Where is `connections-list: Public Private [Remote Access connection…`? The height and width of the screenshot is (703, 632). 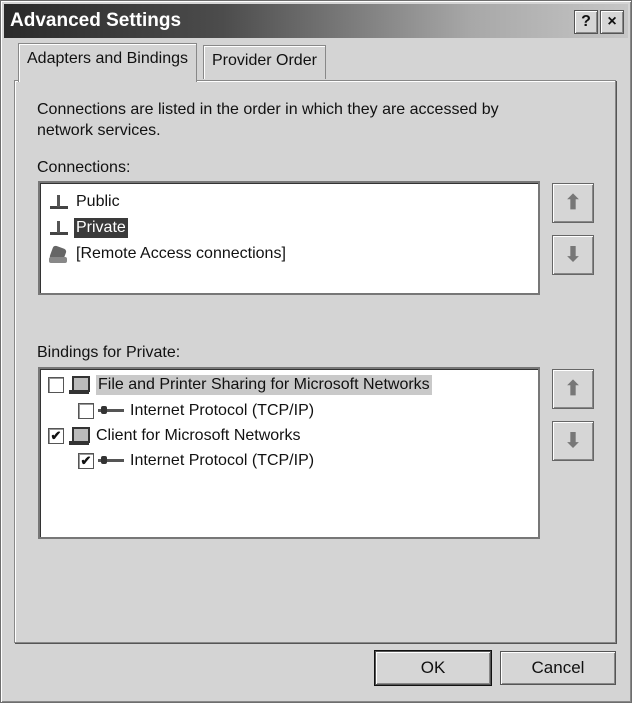 connections-list: Public Private [Remote Access connection… is located at coordinates (289, 238).